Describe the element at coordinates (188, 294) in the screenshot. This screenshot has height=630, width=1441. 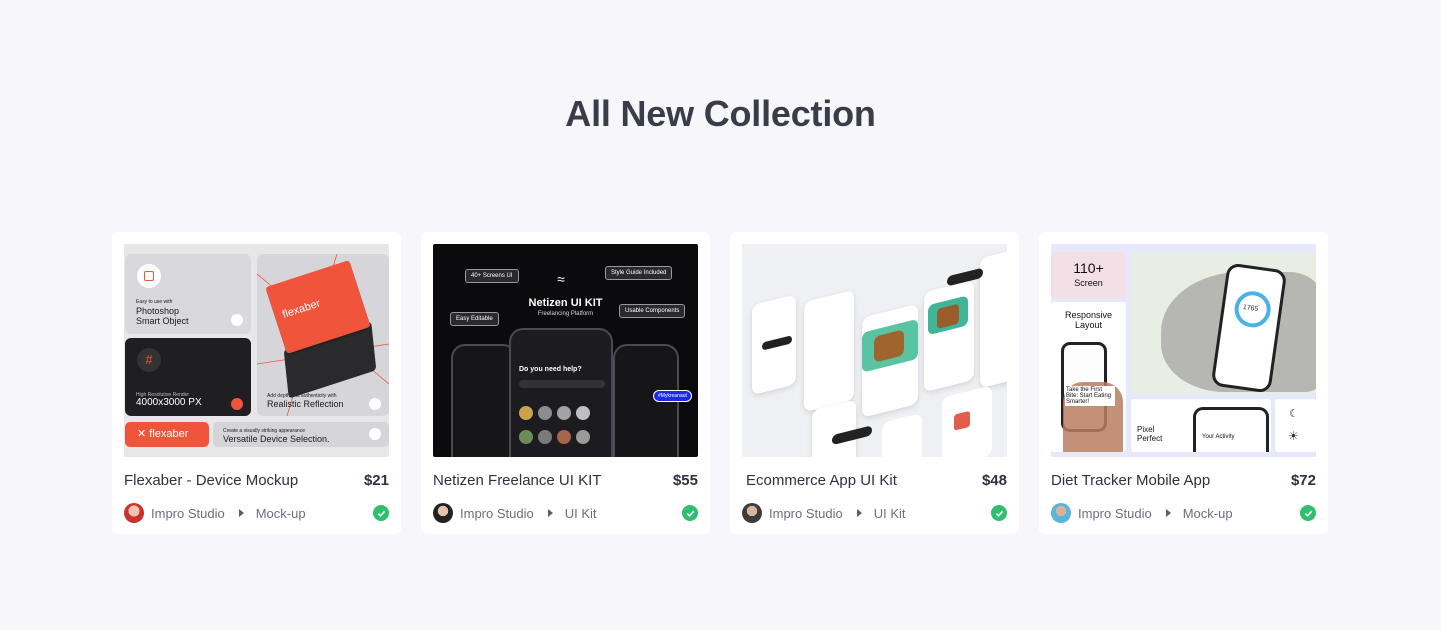
I see `feature-tile: Easy to use with Photoshop Smart Object` at that location.